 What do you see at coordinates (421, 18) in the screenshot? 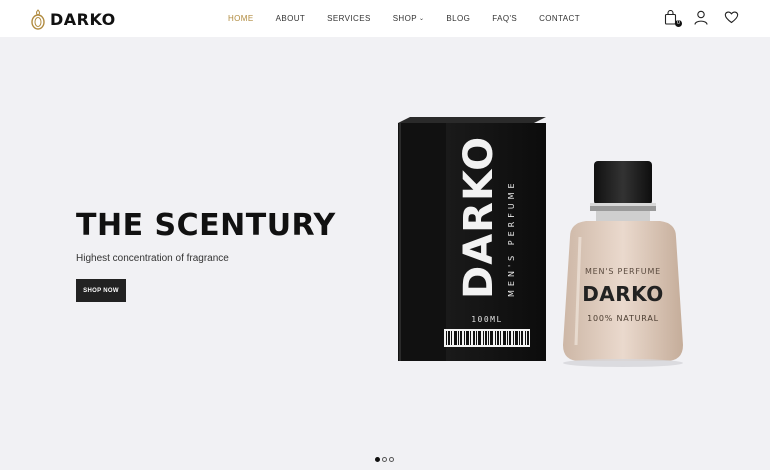
I see `chevron-down-icon: ⌄` at bounding box center [421, 18].